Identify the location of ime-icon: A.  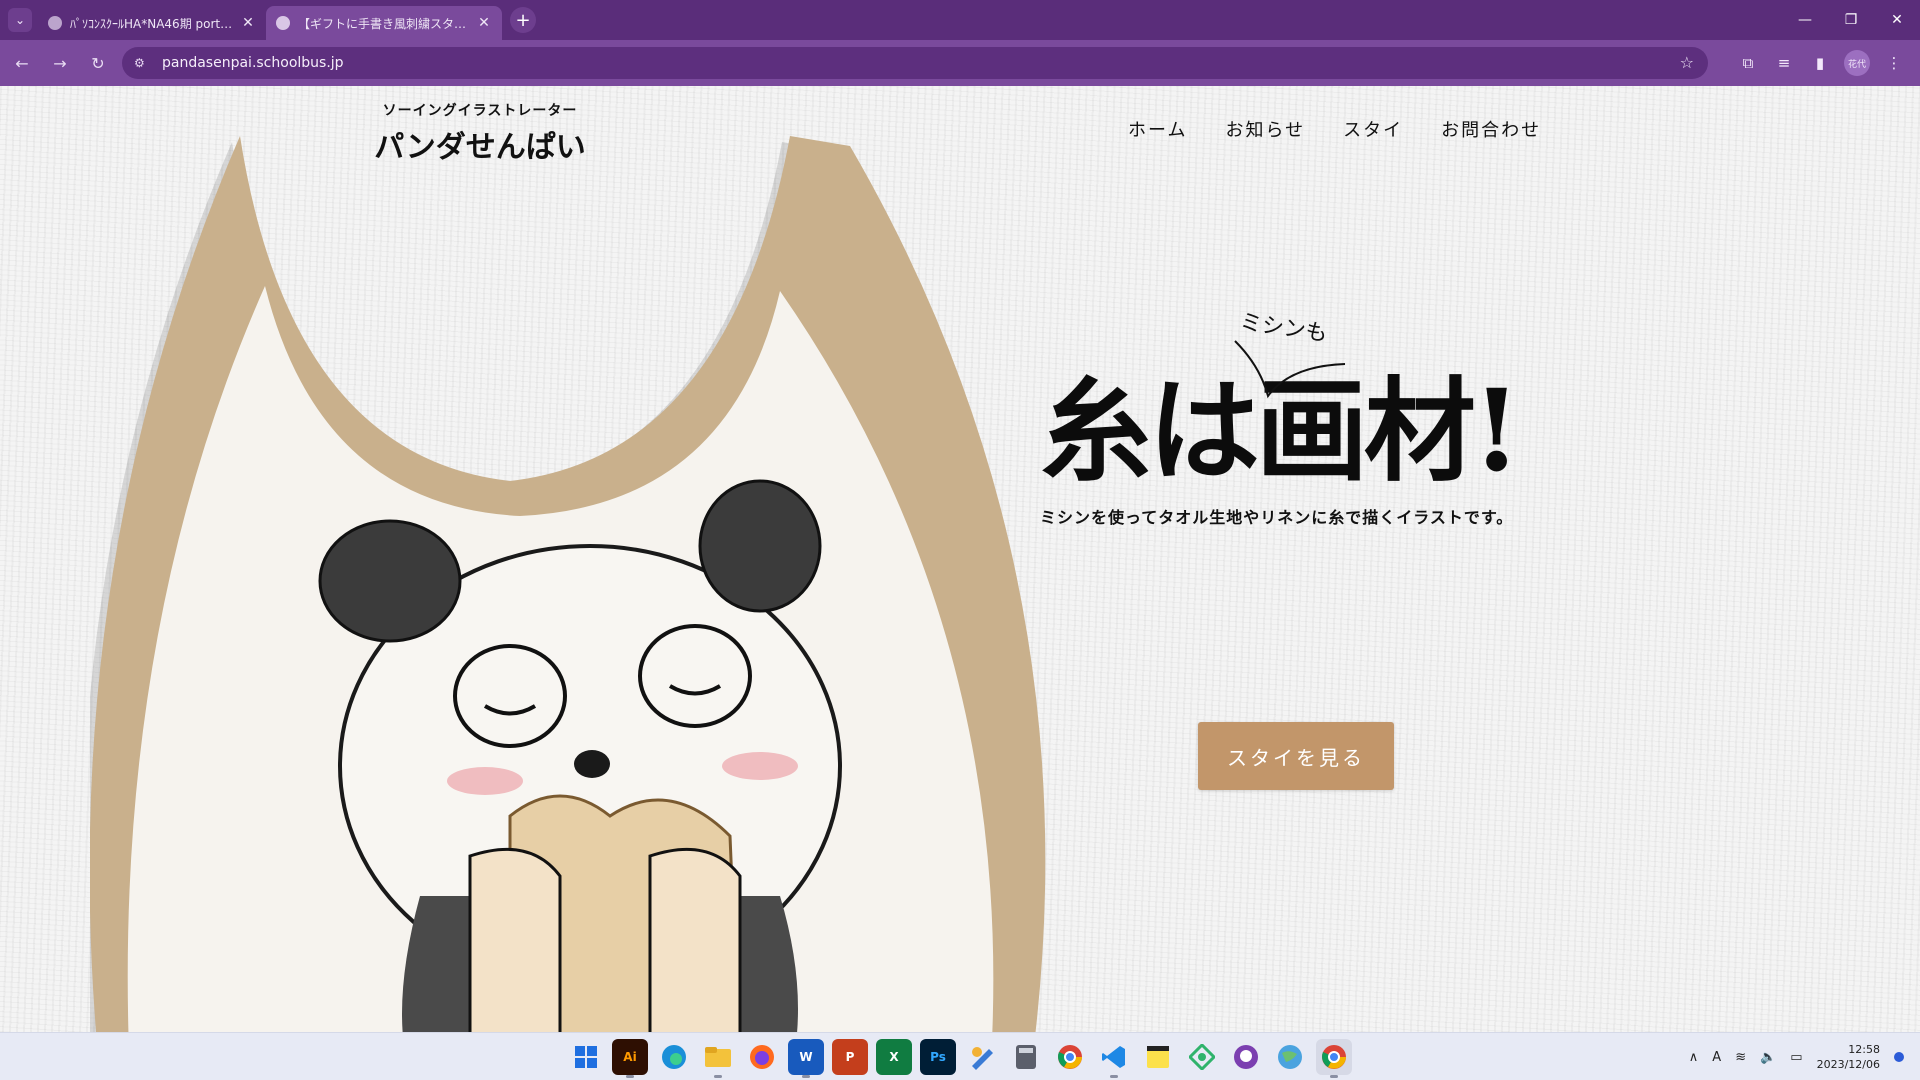
(1716, 1057).